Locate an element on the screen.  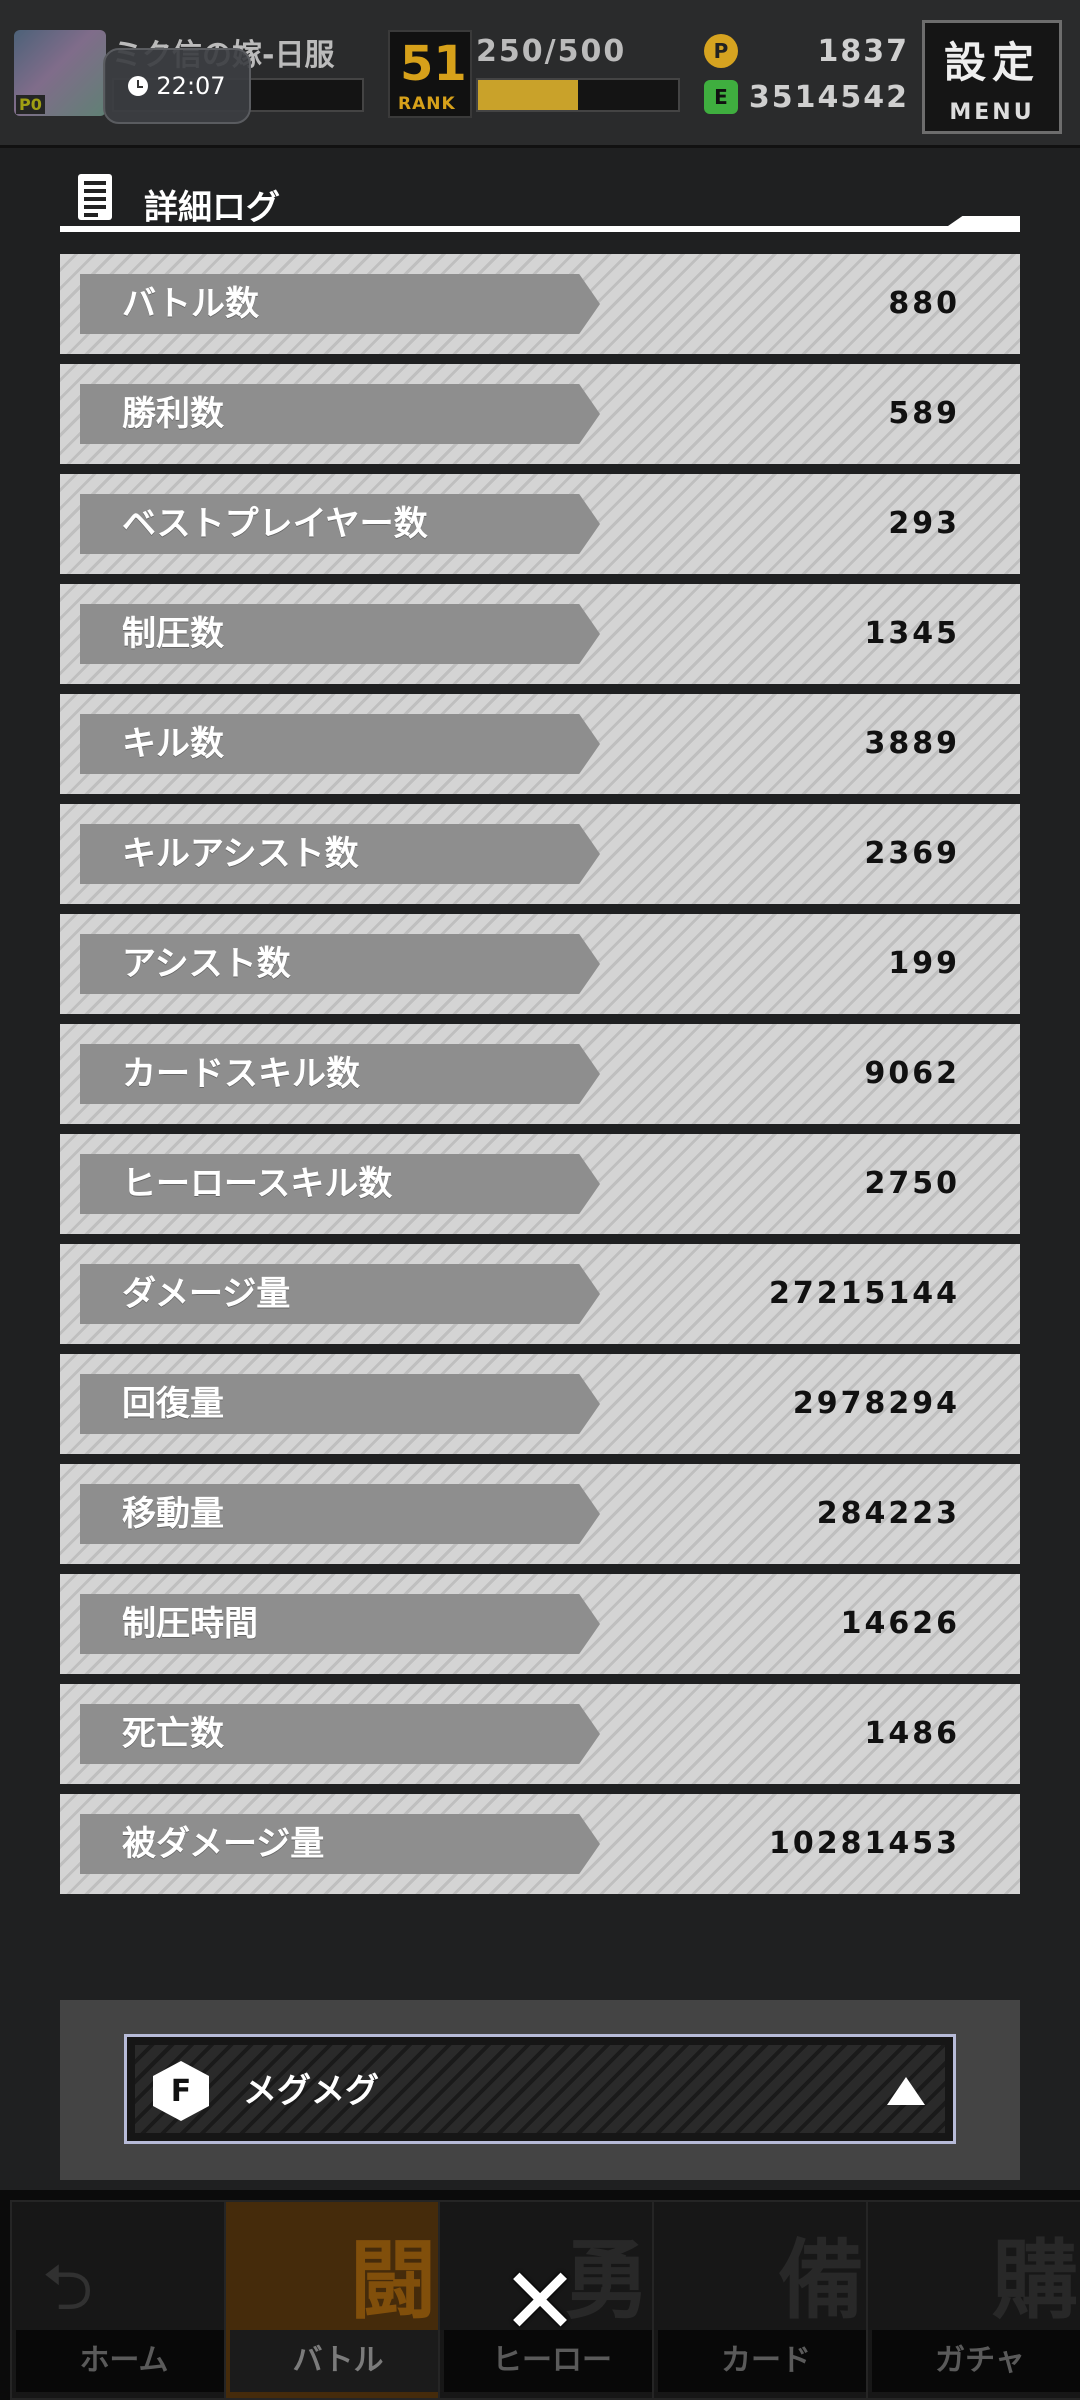
hero-selector-panel: F メグメグ is located at coordinates (540, 2090).